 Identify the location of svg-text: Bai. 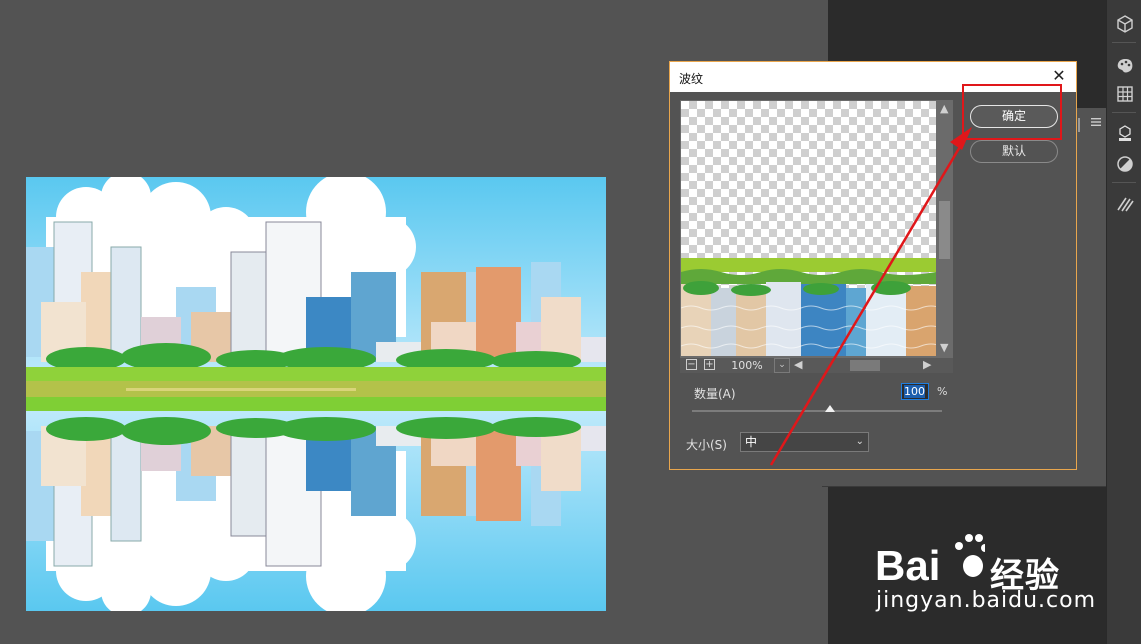
(907, 565).